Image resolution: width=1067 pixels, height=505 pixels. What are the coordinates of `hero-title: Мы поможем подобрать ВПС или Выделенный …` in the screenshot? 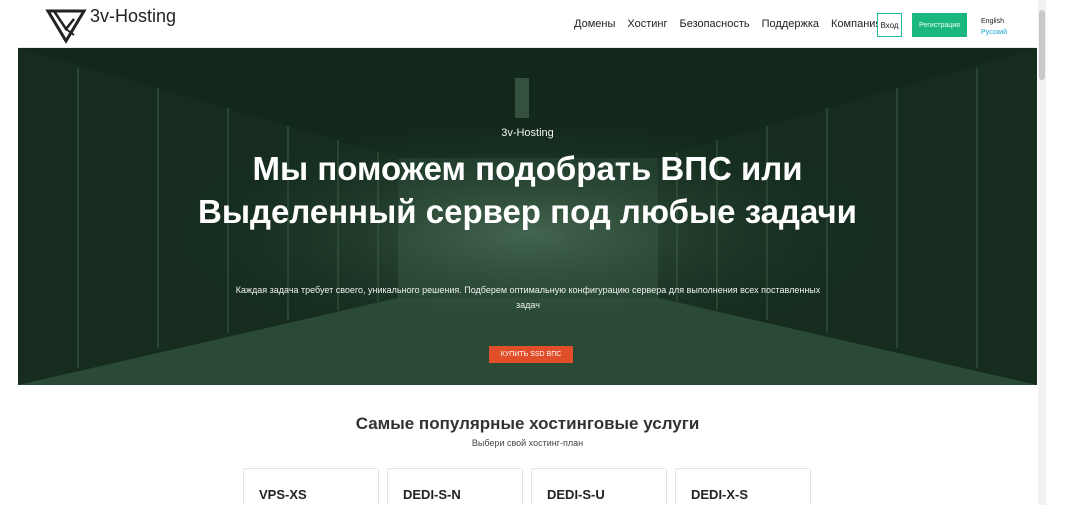 It's located at (527, 190).